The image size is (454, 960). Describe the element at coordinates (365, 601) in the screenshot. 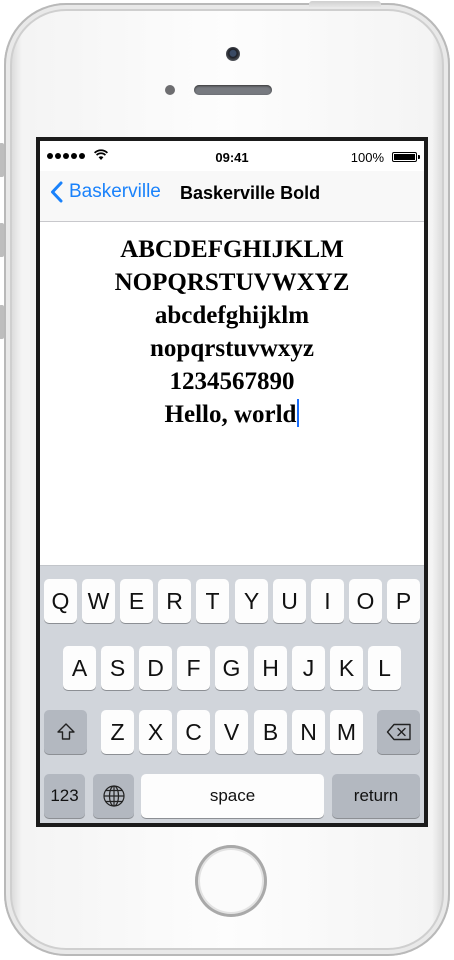

I see `key-o: O` at that location.